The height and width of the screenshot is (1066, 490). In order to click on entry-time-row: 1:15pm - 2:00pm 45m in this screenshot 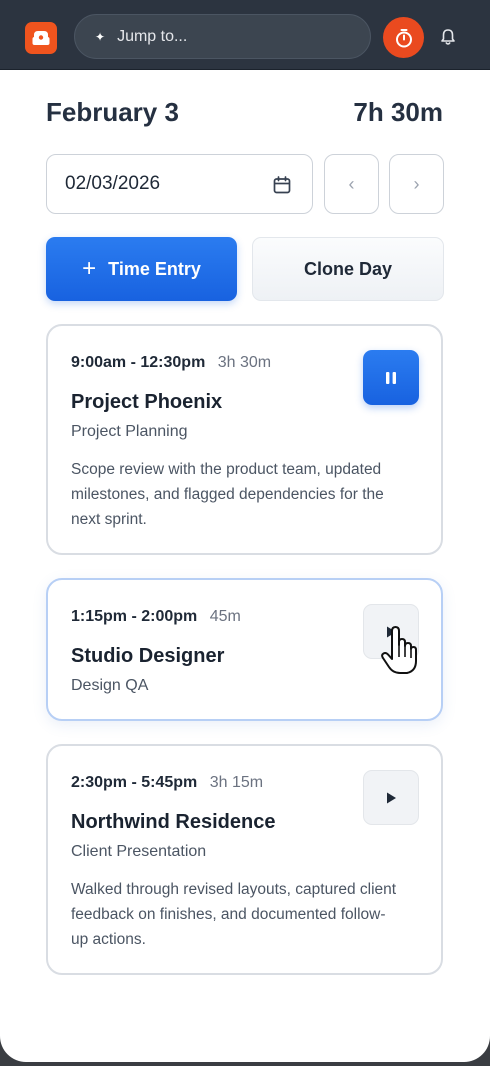, I will do `click(156, 617)`.